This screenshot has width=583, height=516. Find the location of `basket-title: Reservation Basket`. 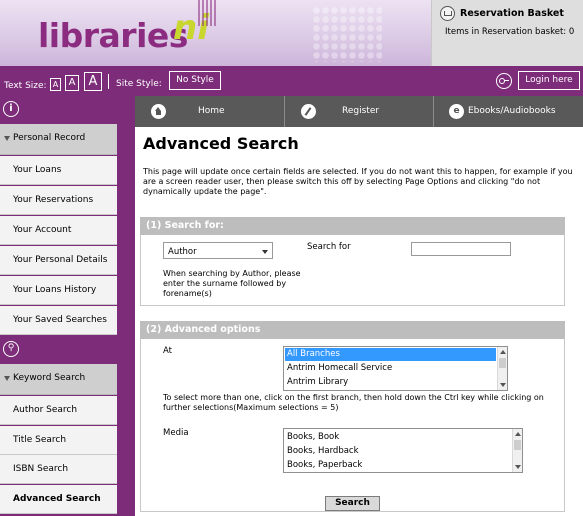

basket-title: Reservation Basket is located at coordinates (512, 13).